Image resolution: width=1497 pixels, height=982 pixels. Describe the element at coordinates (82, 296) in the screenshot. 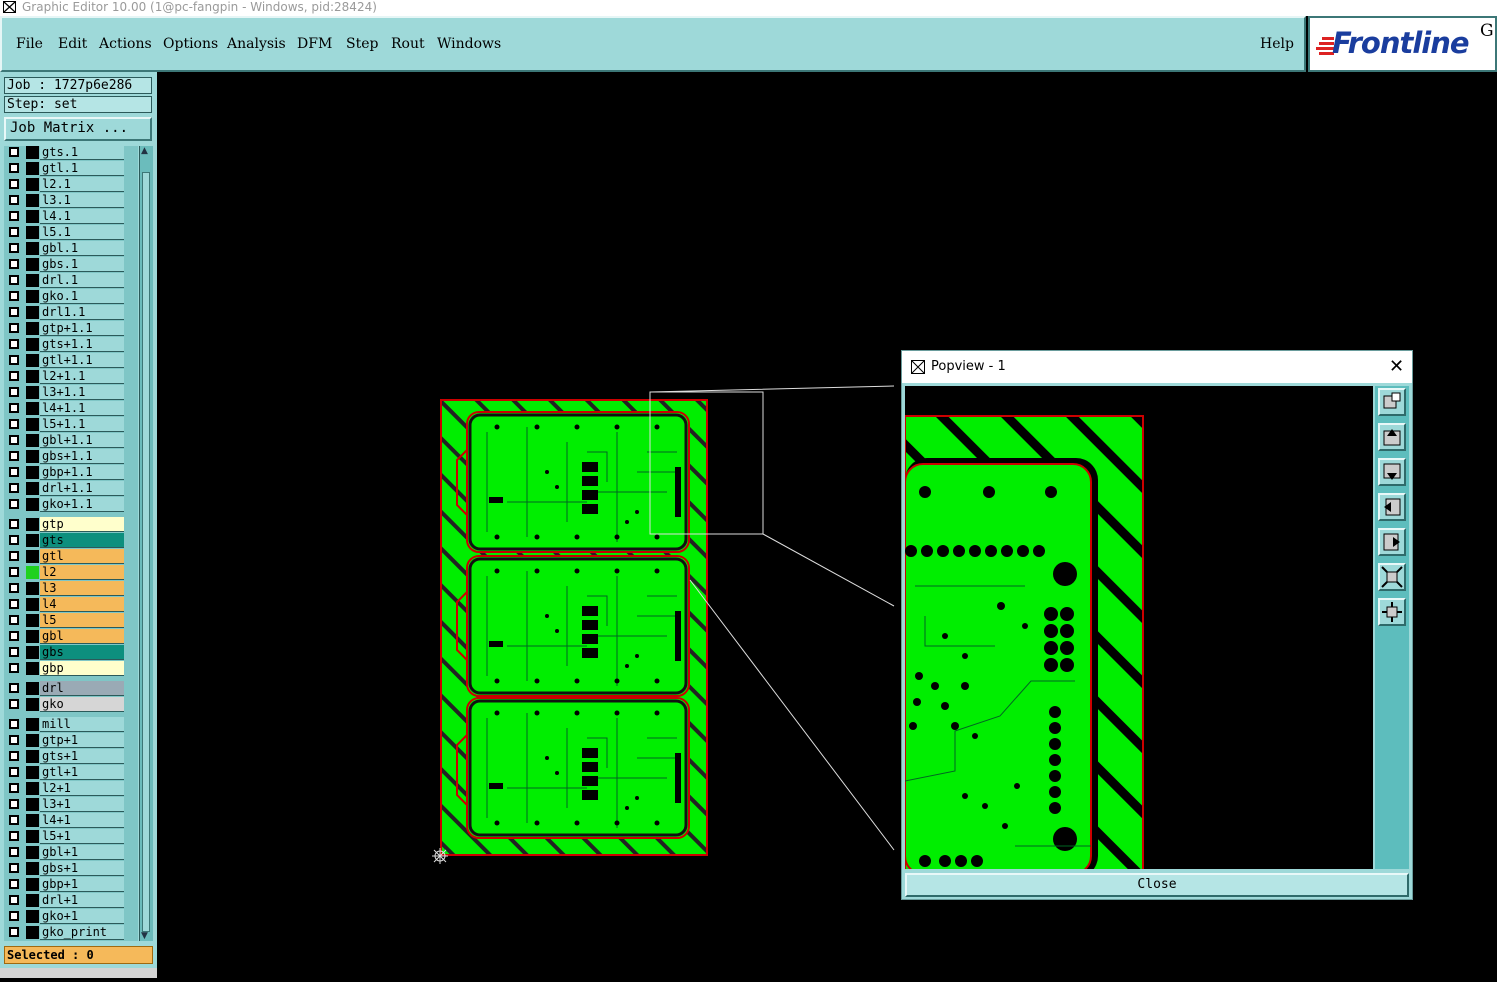

I see `layer-name: gko.1` at that location.